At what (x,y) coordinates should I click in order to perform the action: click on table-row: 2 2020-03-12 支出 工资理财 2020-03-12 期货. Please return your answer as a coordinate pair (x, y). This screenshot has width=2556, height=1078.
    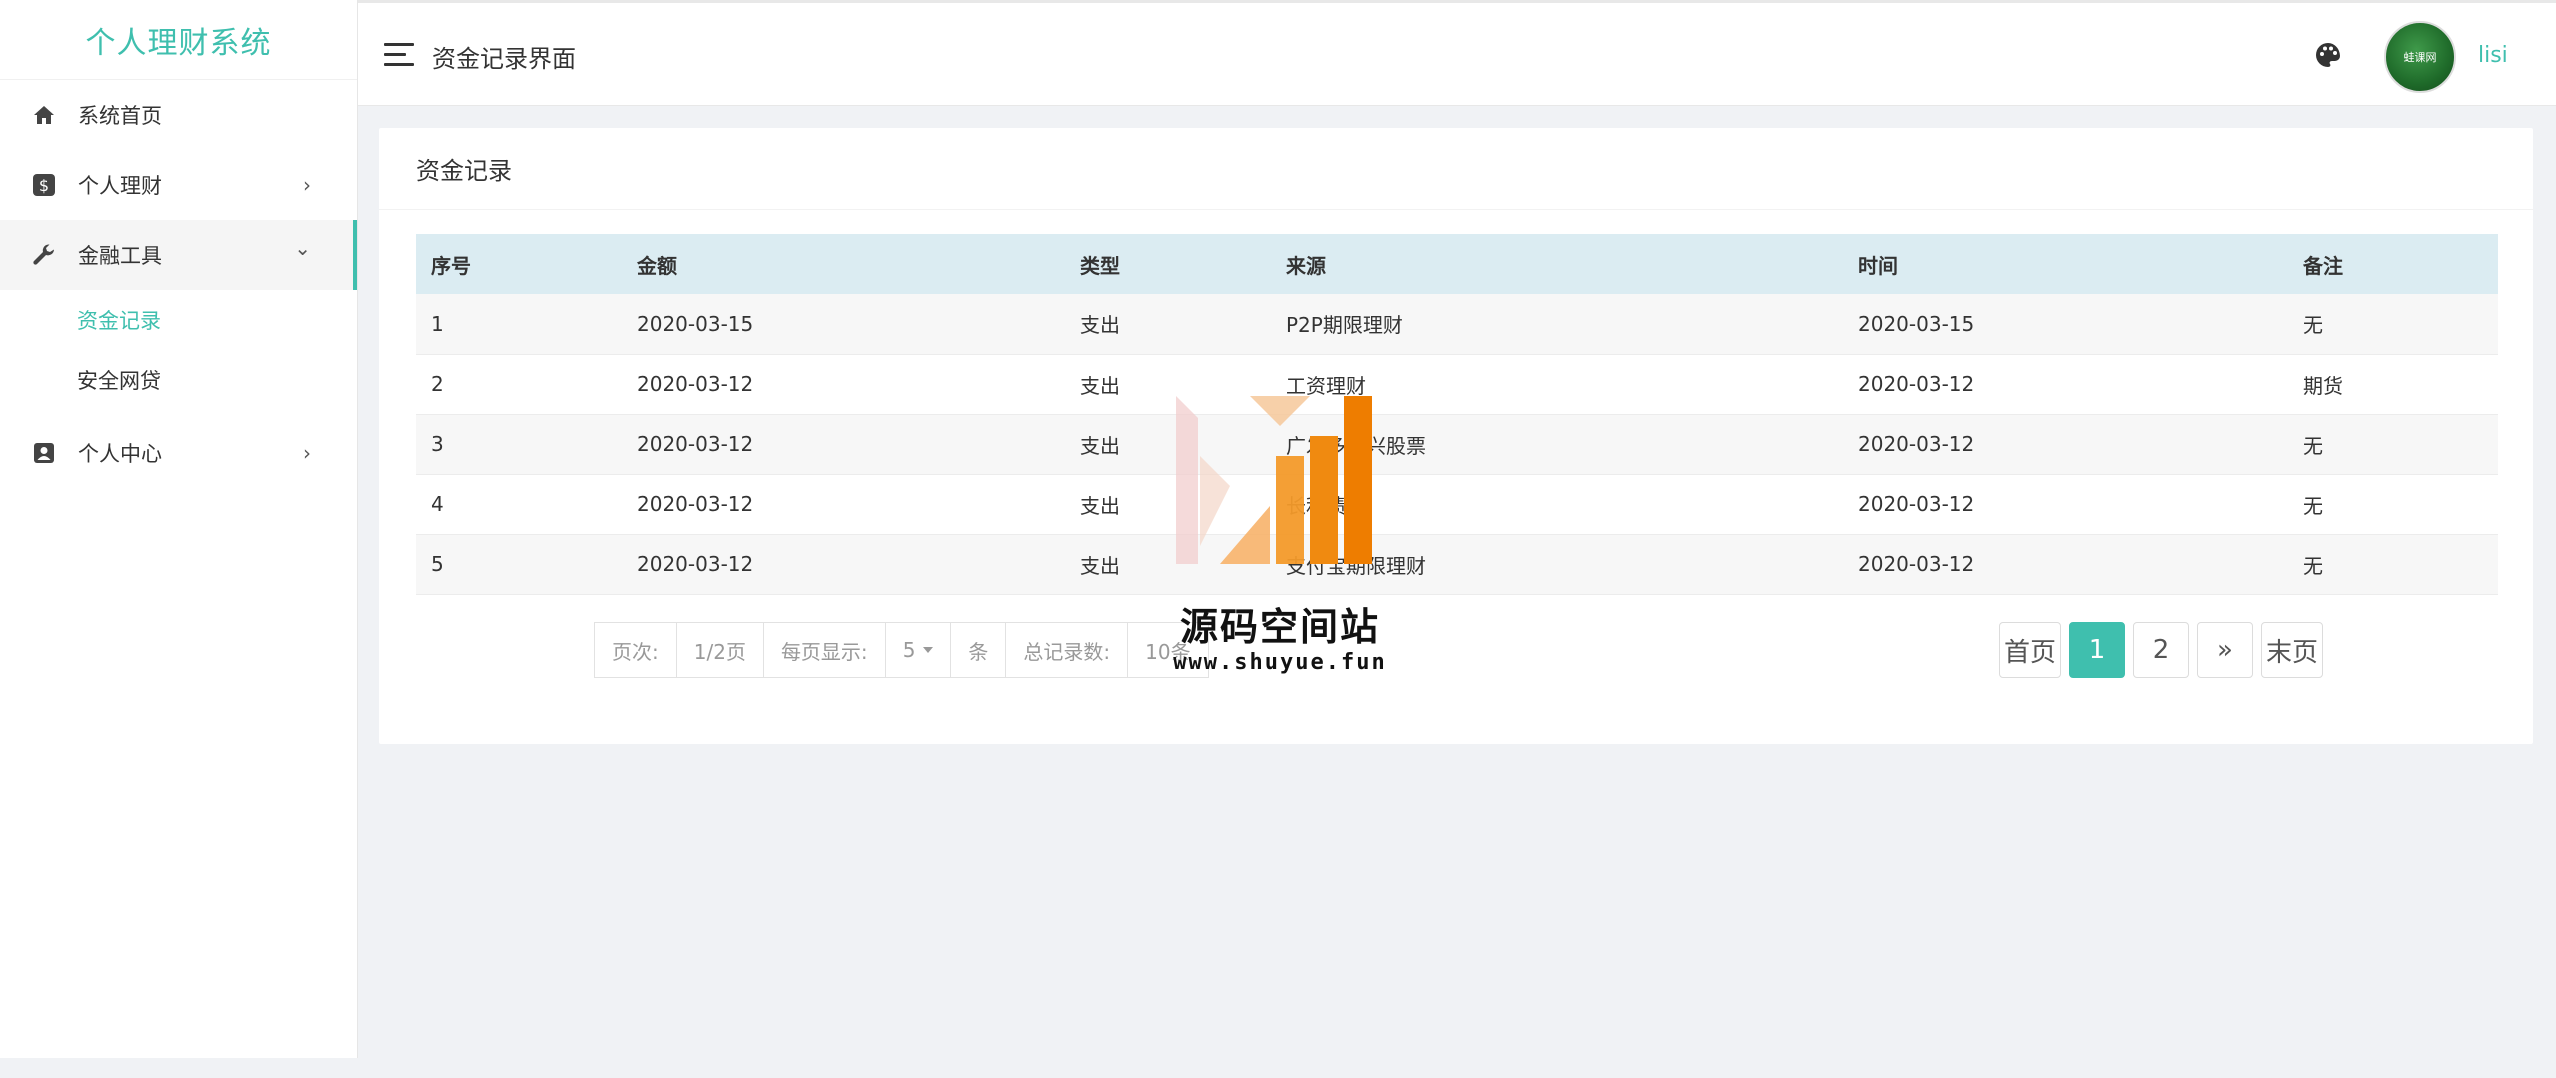
    Looking at the image, I should click on (1457, 384).